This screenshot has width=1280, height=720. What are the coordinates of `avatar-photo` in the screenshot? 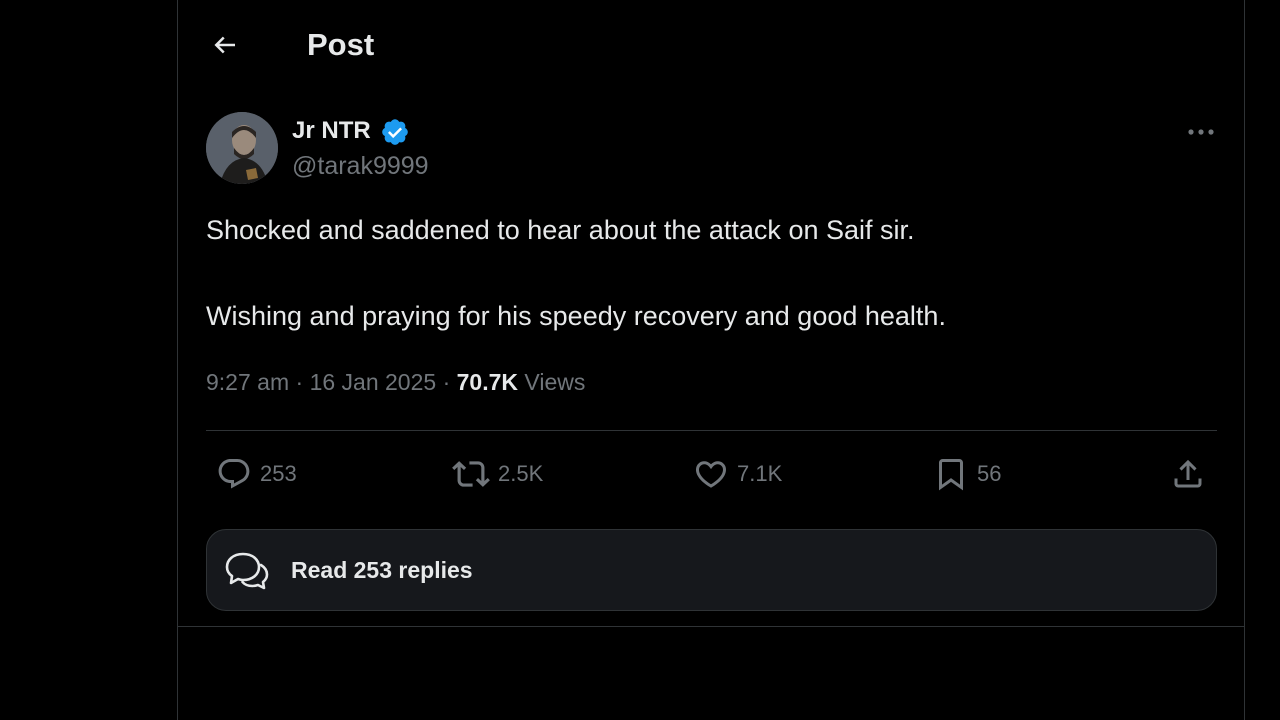 It's located at (242, 148).